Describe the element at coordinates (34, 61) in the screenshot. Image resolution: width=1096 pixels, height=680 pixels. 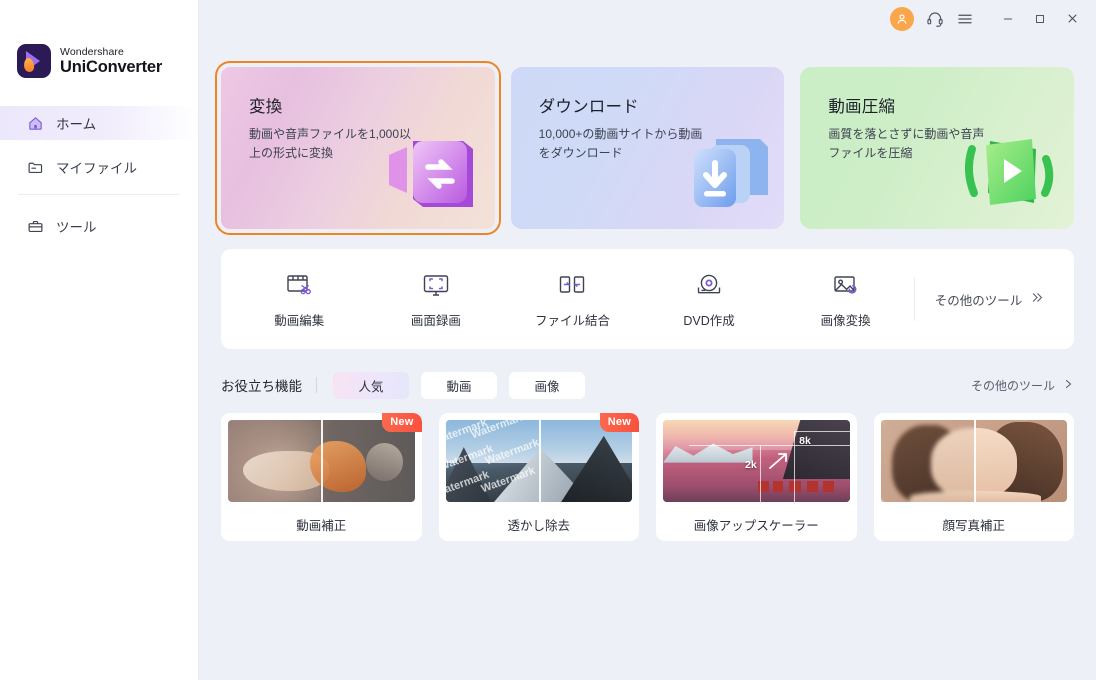
I see `uniconverter-logo-icon` at that location.